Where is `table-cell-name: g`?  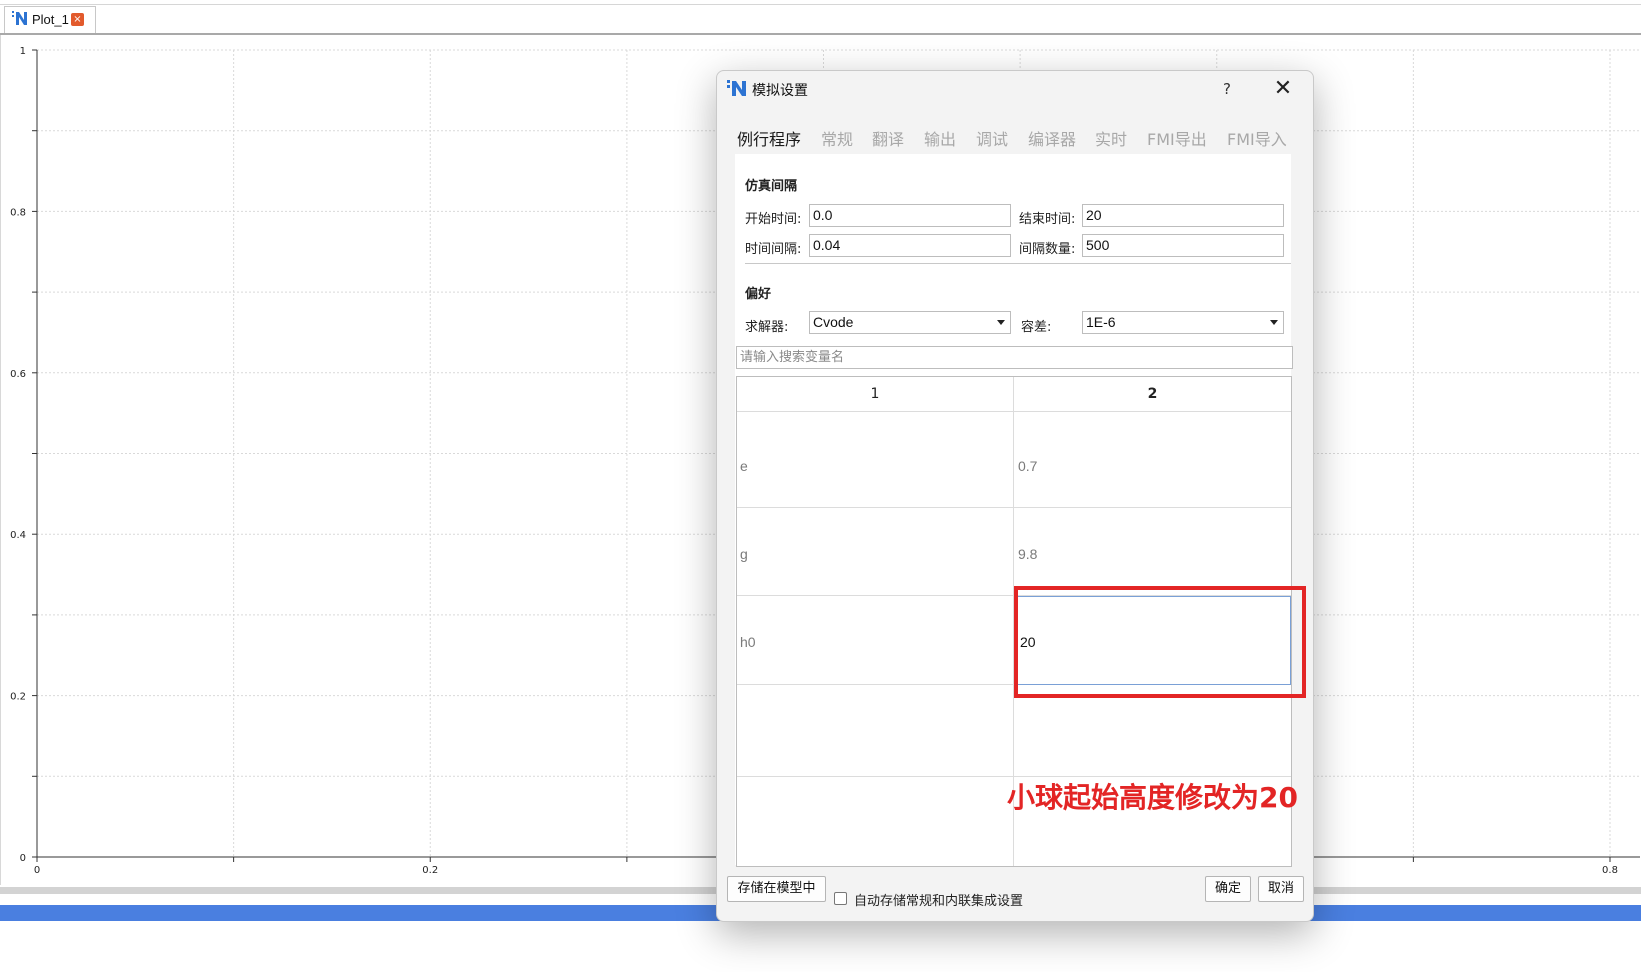
table-cell-name: g is located at coordinates (744, 554).